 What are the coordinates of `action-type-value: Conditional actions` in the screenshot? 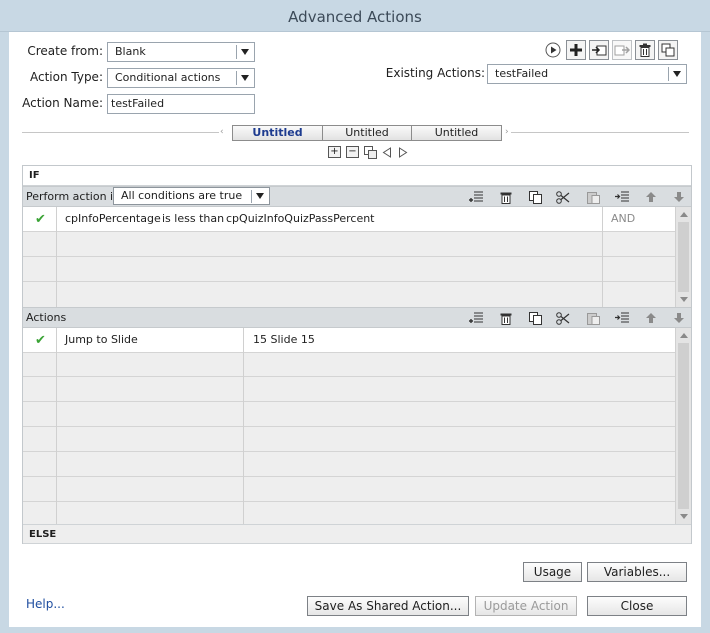 It's located at (168, 77).